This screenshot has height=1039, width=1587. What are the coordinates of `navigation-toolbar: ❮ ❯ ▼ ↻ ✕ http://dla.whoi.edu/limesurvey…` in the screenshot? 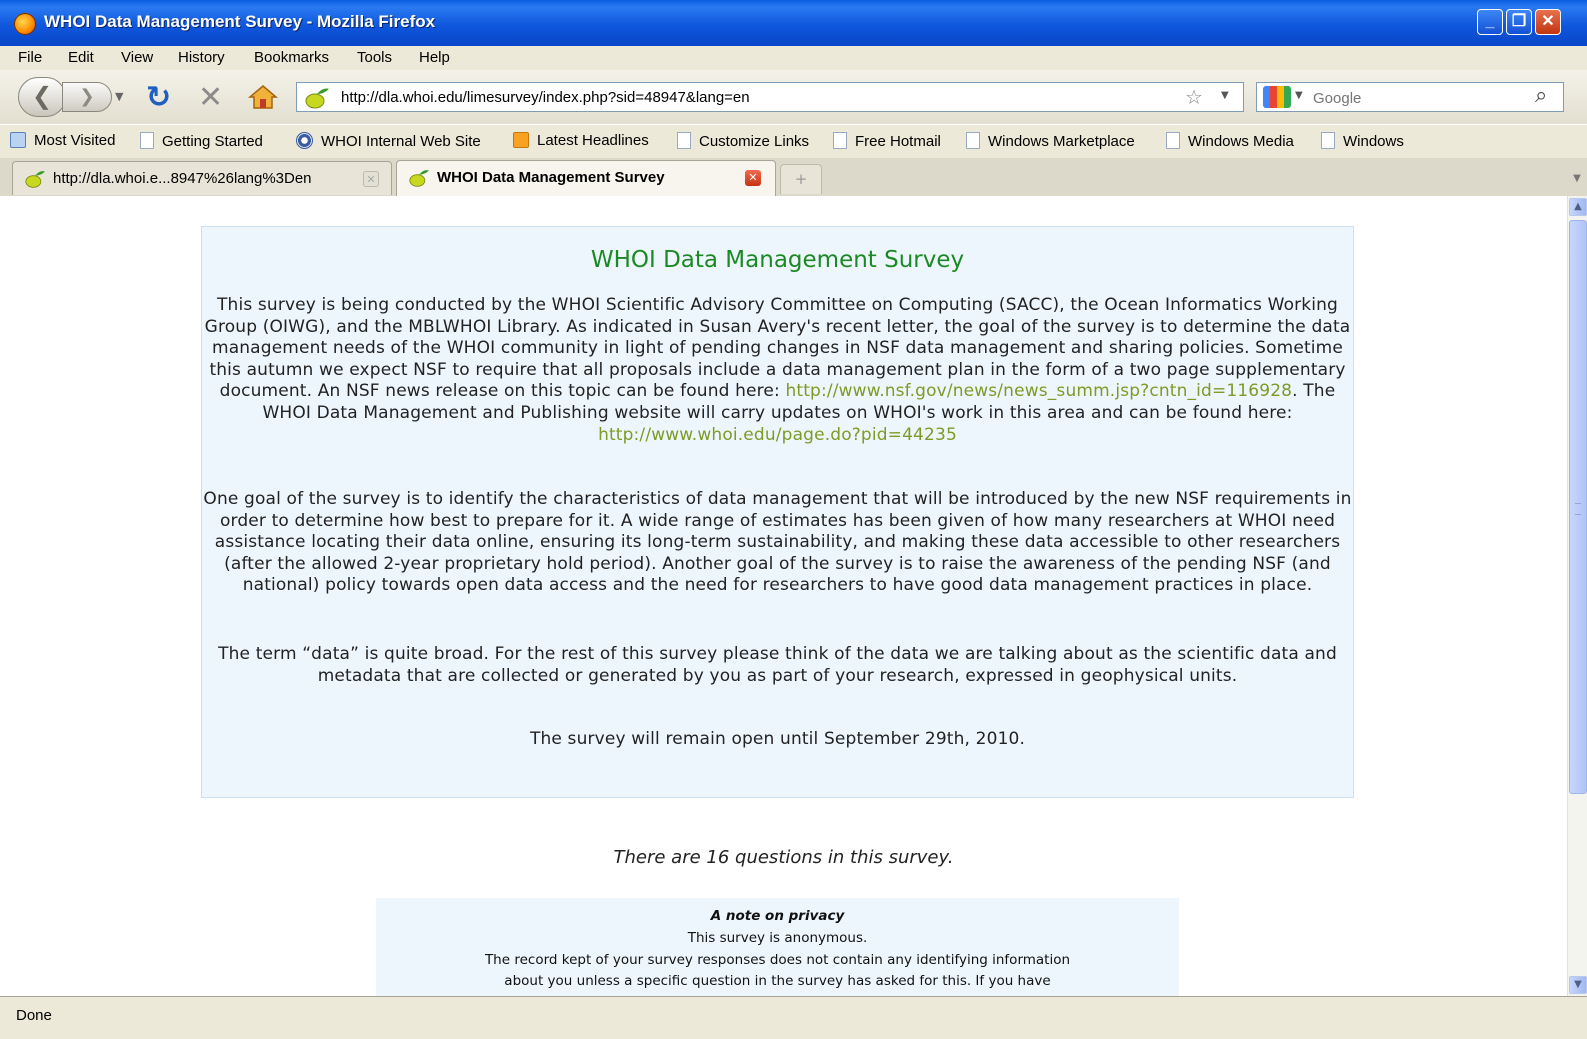 It's located at (793, 97).